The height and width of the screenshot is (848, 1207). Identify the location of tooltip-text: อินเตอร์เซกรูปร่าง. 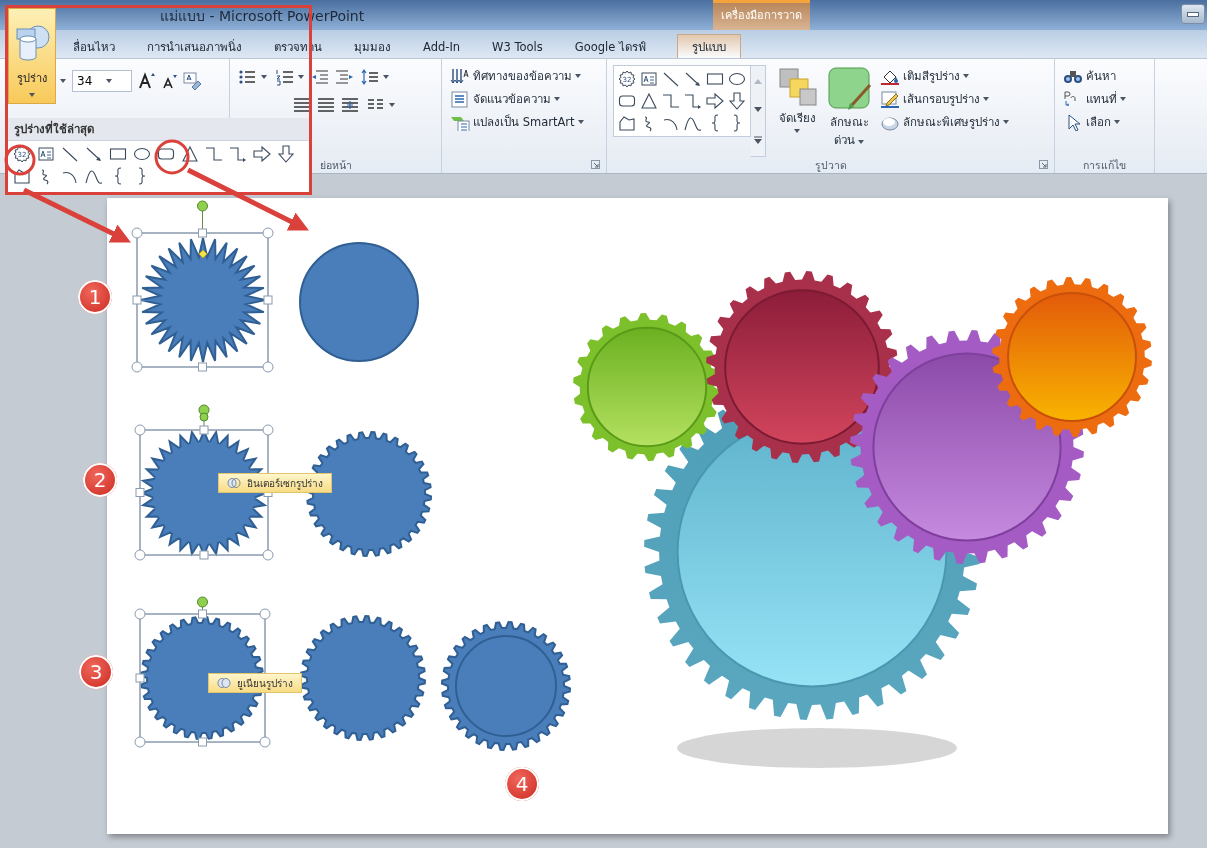
(285, 483).